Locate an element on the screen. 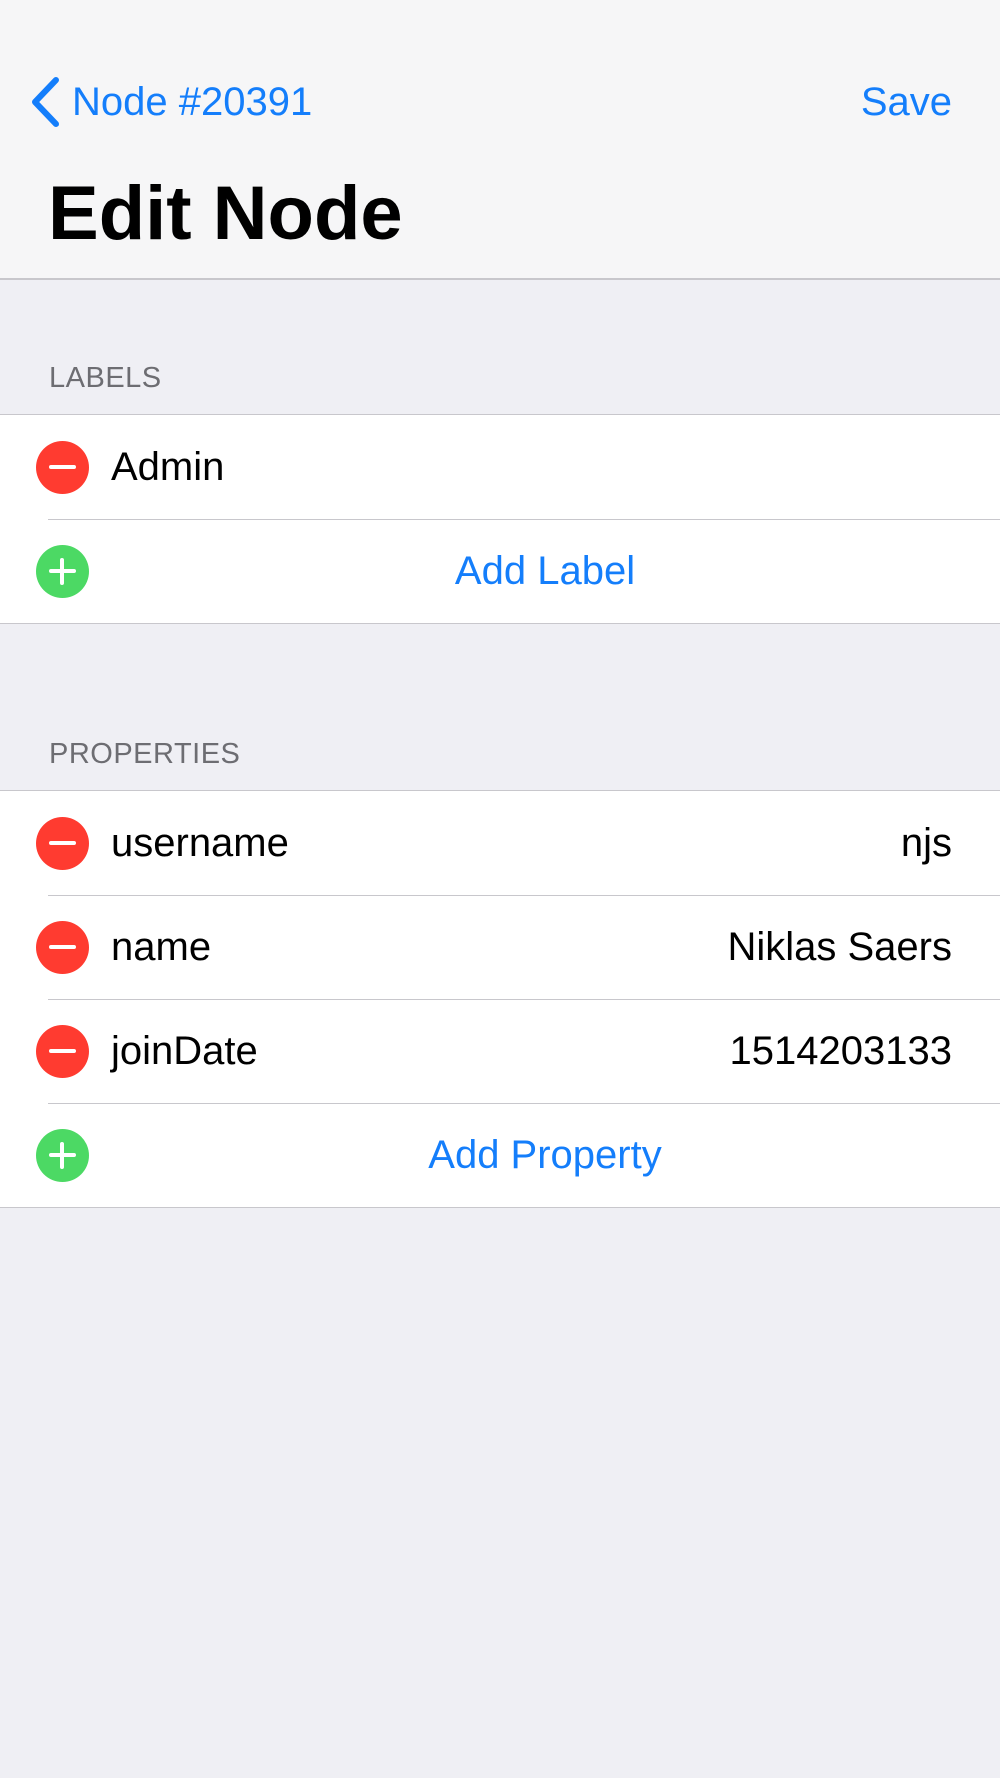 This screenshot has height=1778, width=1000. remove-label-button is located at coordinates (62, 467).